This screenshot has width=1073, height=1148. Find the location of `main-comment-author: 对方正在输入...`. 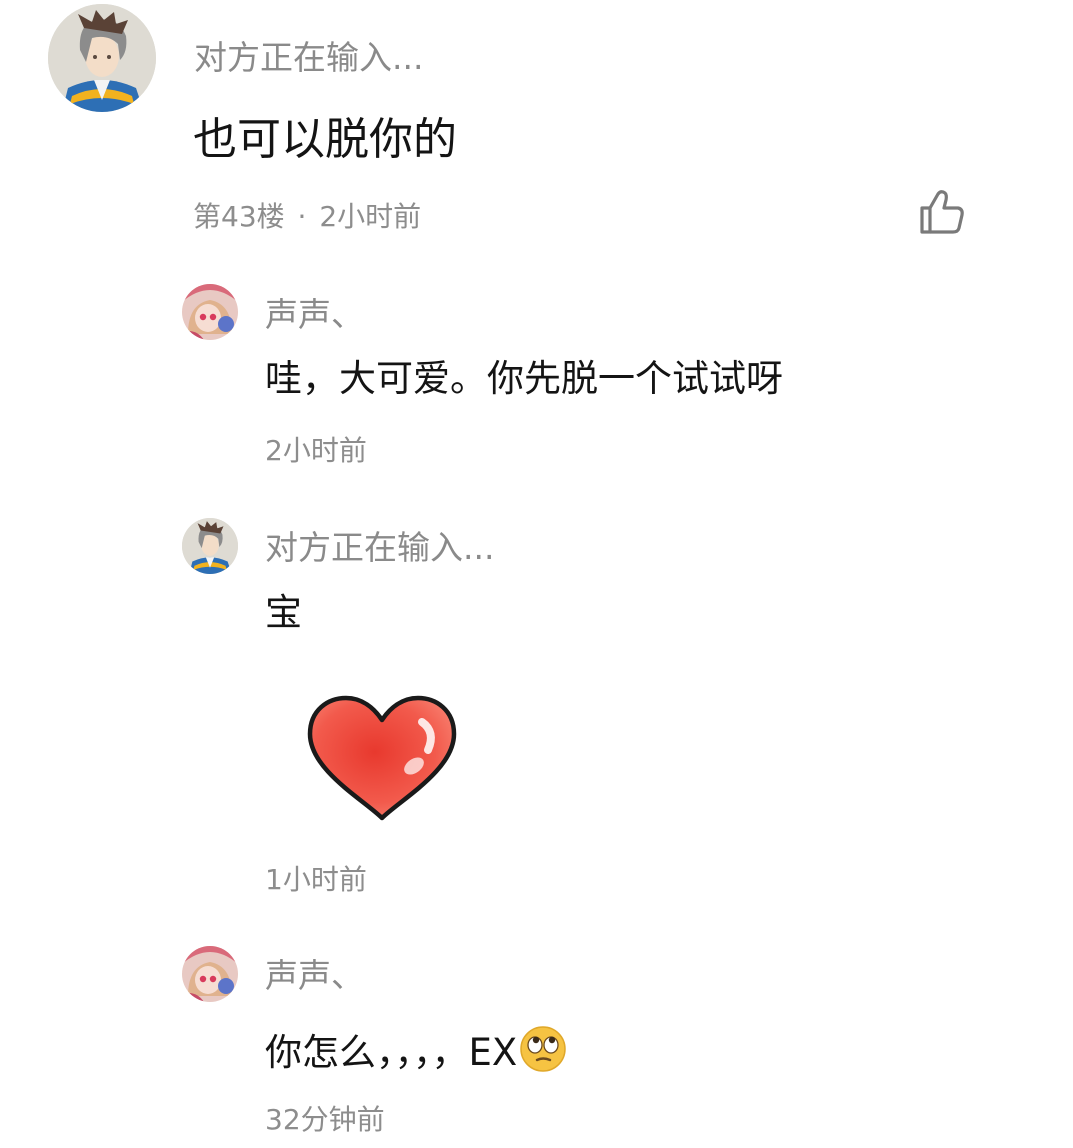

main-comment-author: 对方正在输入... is located at coordinates (308, 58).